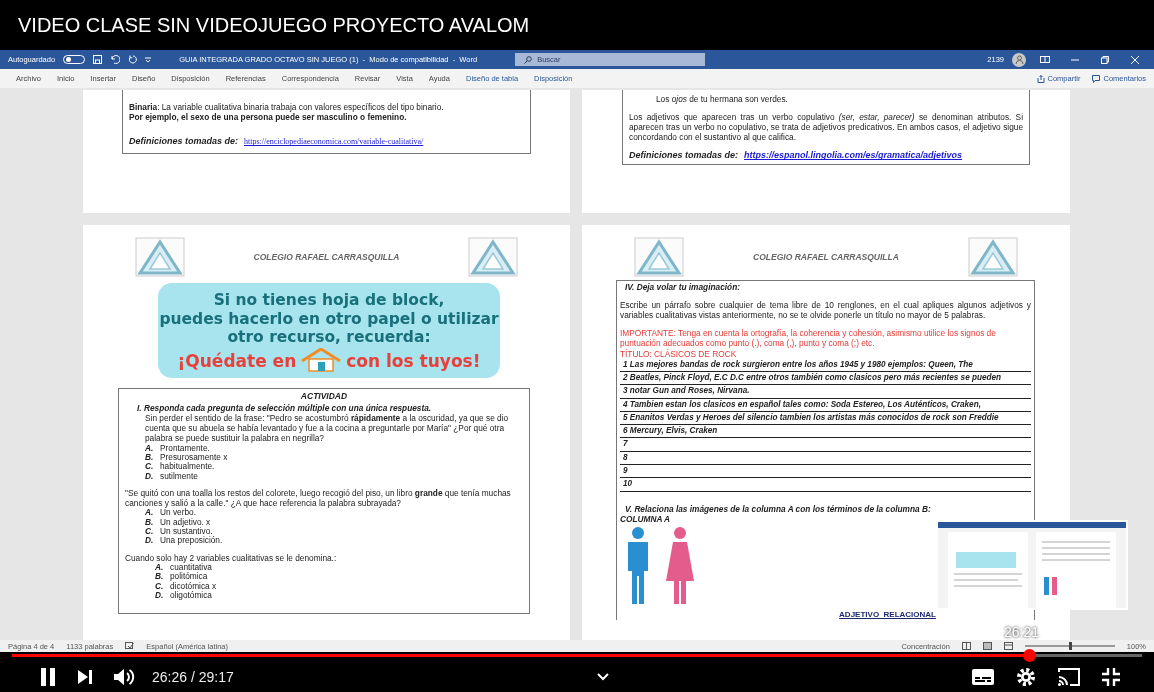 The width and height of the screenshot is (1154, 692). I want to click on redo-icon, so click(133, 59).